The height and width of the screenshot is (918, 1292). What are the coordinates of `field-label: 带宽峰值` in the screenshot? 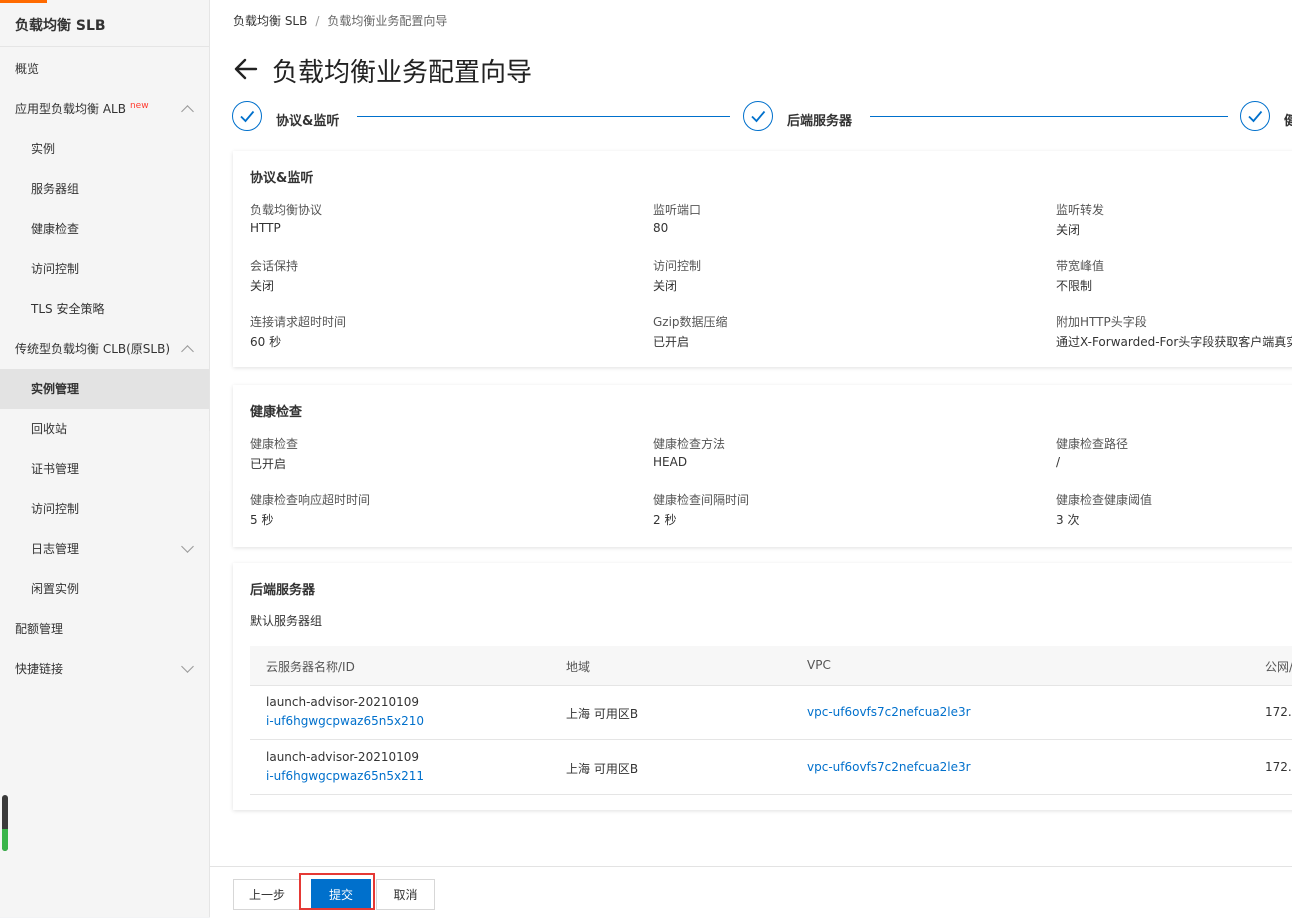 It's located at (1080, 266).